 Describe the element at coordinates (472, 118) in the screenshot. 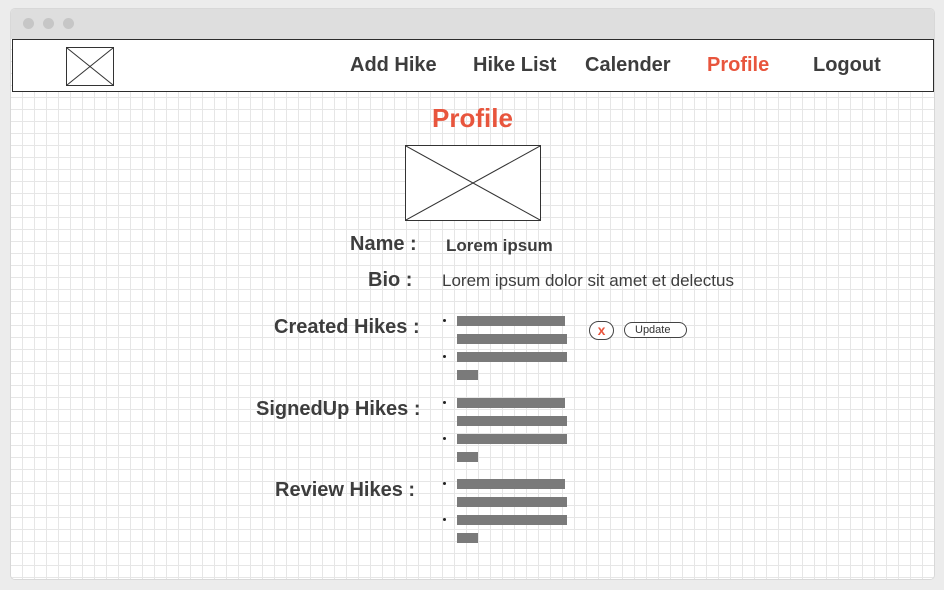

I see `page-title: Profile` at that location.